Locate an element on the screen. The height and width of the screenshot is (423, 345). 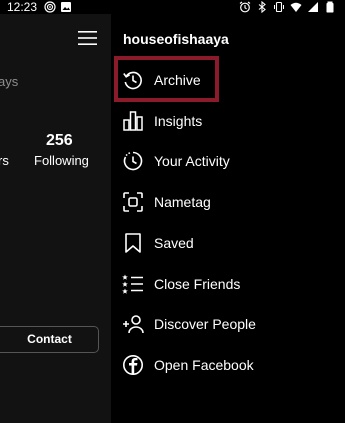
menu-label: Your Activity is located at coordinates (192, 161).